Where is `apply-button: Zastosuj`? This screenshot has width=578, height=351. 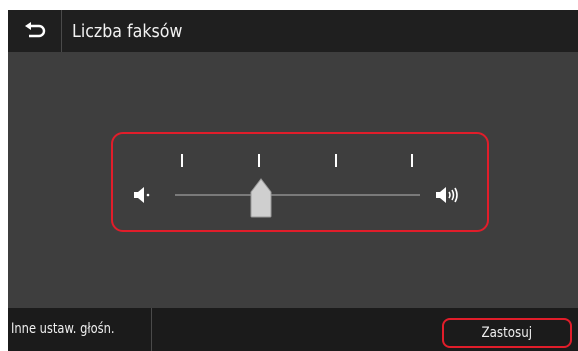
apply-button: Zastosuj is located at coordinates (507, 333).